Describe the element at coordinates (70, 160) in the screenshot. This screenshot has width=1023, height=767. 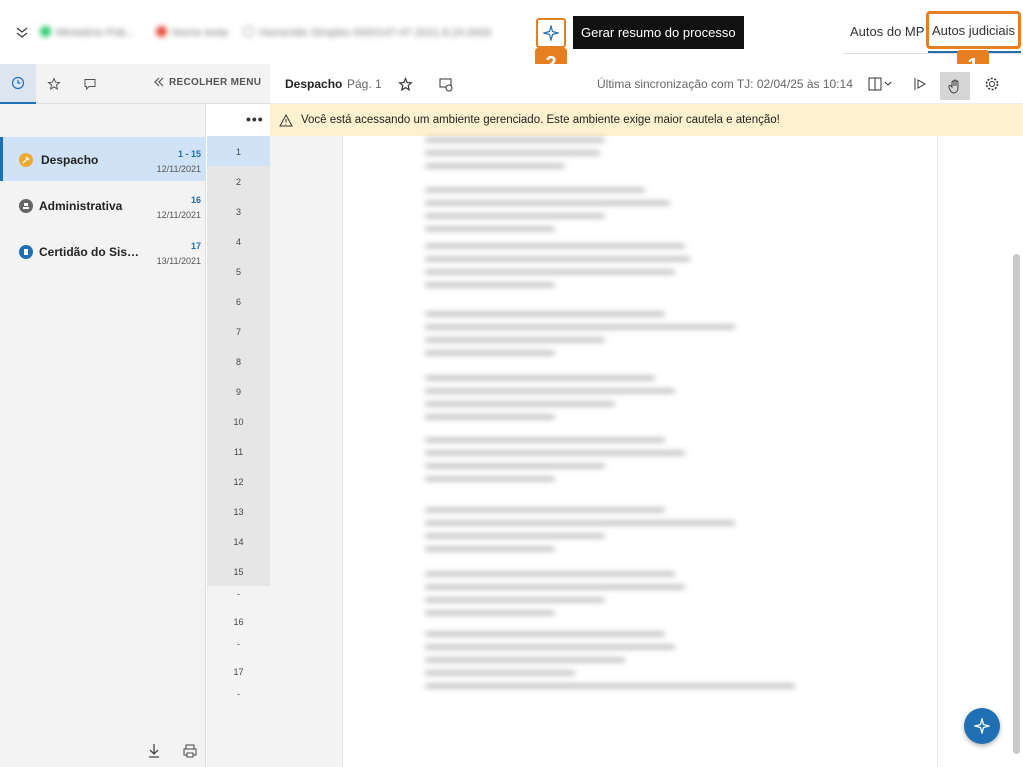
I see `document-name: Despacho` at that location.